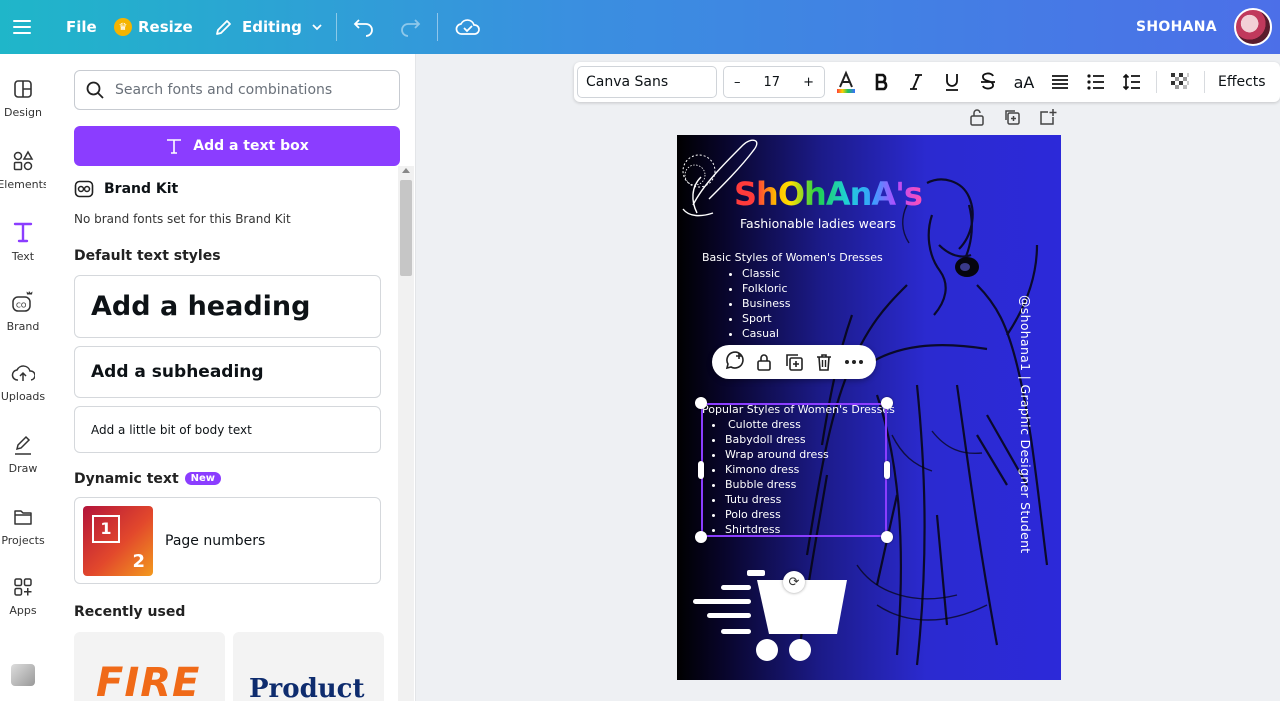  What do you see at coordinates (138, 561) in the screenshot?
I see `page-number-two: 2` at bounding box center [138, 561].